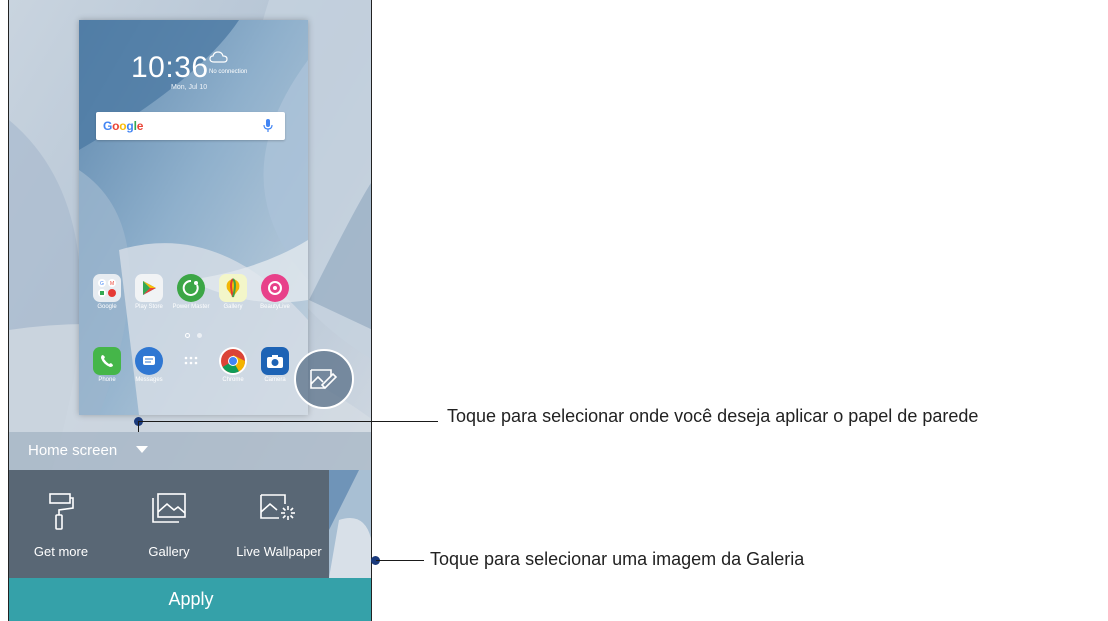 The width and height of the screenshot is (1108, 621). Describe the element at coordinates (275, 307) in the screenshot. I see `app-label: BeautyLive` at that location.